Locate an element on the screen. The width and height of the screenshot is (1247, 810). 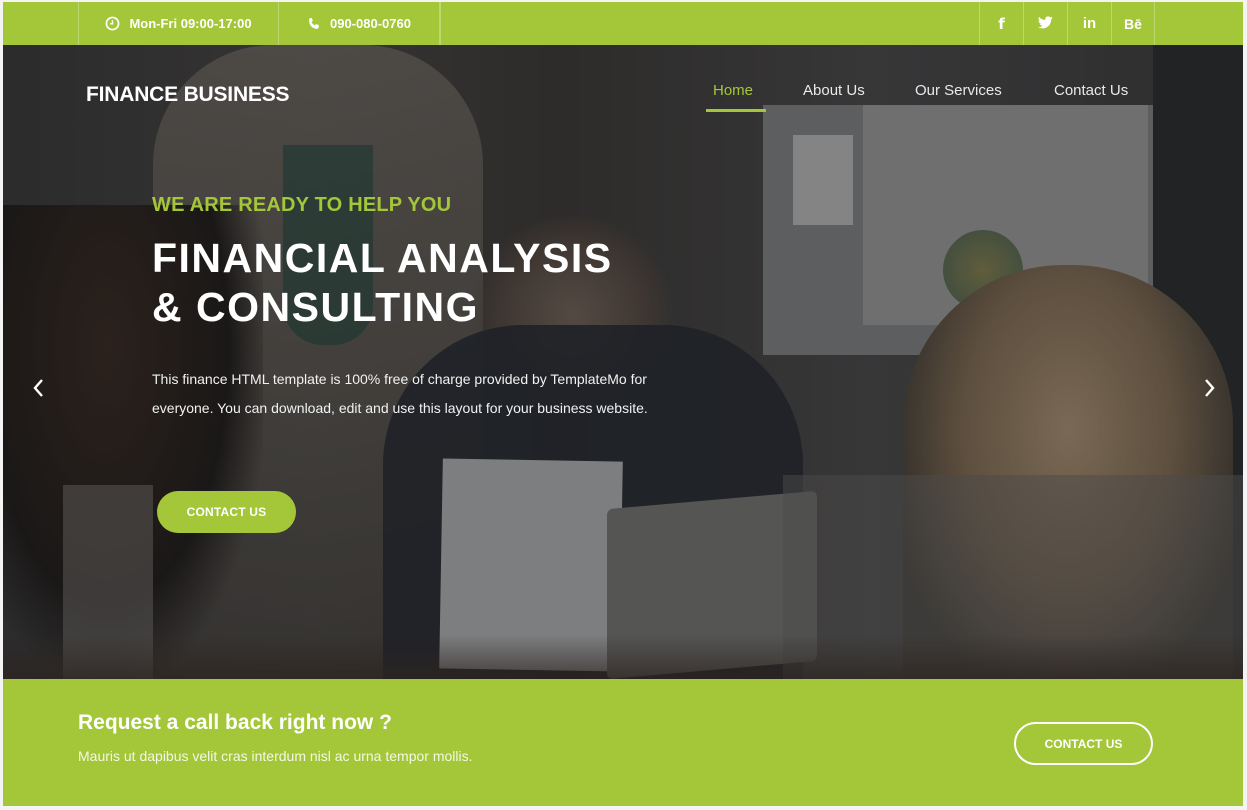
callback-title: Request a call back right now ? is located at coordinates (235, 722).